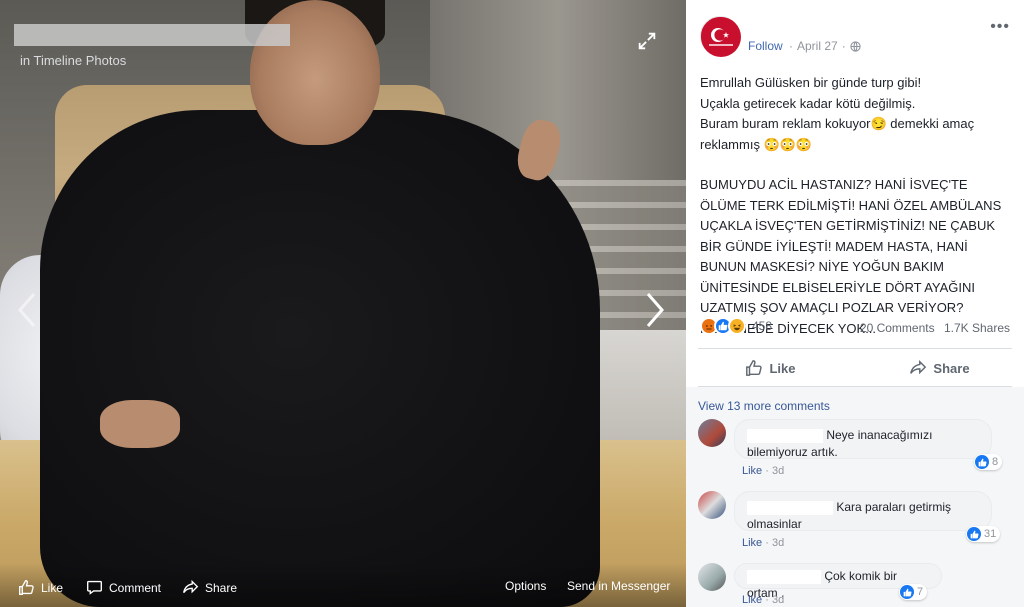 This screenshot has height=607, width=1024. I want to click on comment-reaction-badge: 8, so click(988, 462).